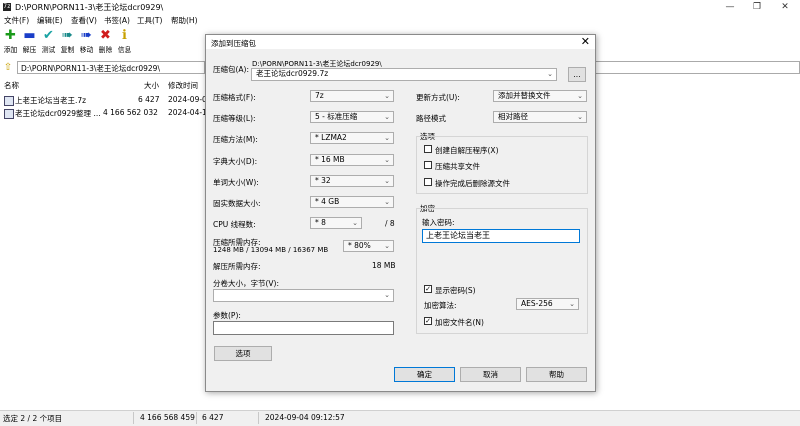 The width and height of the screenshot is (800, 426). Describe the element at coordinates (303, 295) in the screenshot. I see `split-combo: ⌄` at that location.